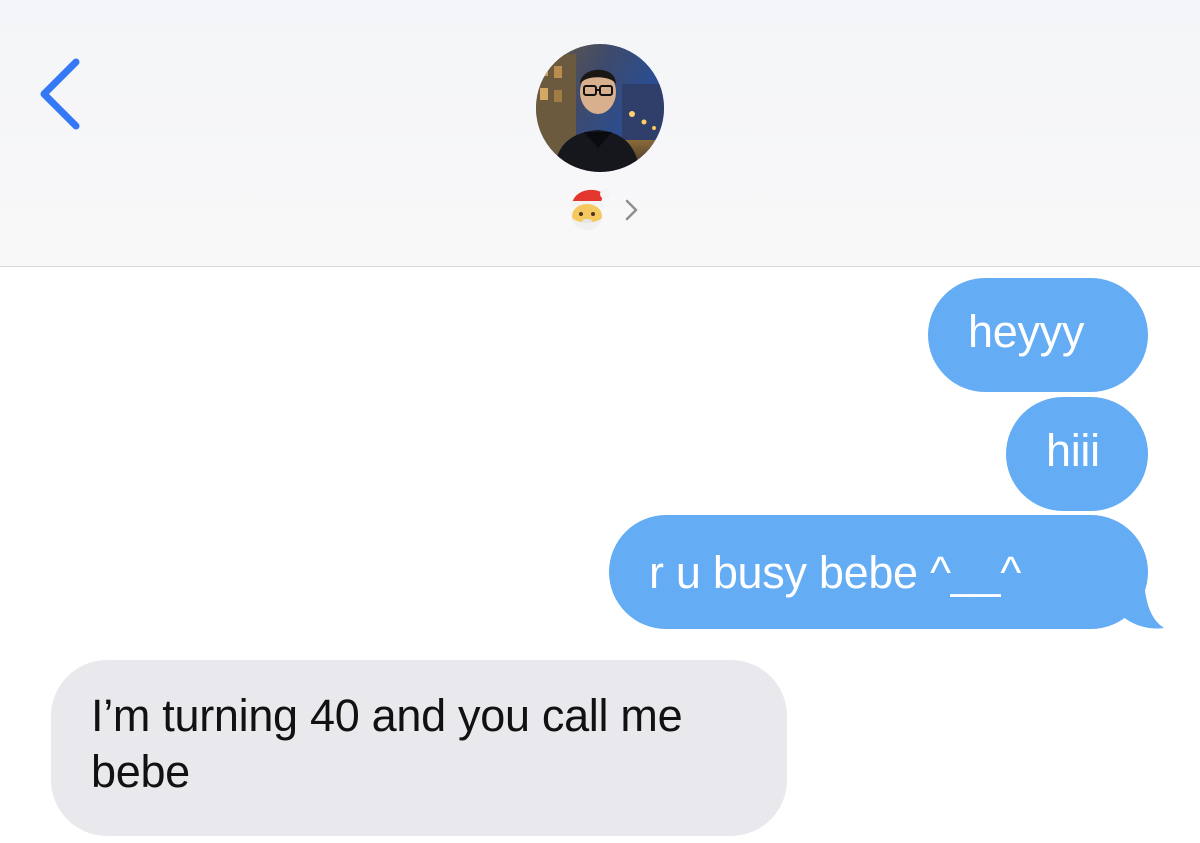  I want to click on sent-message-bubble: r u busy bebe ^__^, so click(878, 572).